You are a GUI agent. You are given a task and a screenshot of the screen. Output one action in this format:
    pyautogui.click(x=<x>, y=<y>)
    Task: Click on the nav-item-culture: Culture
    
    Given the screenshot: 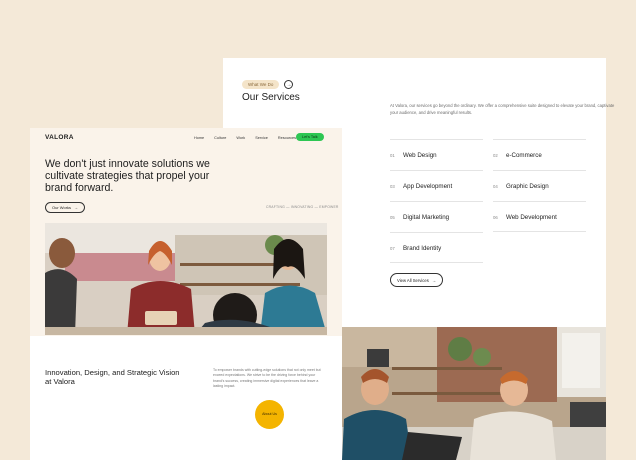 What is the action you would take?
    pyautogui.click(x=220, y=138)
    